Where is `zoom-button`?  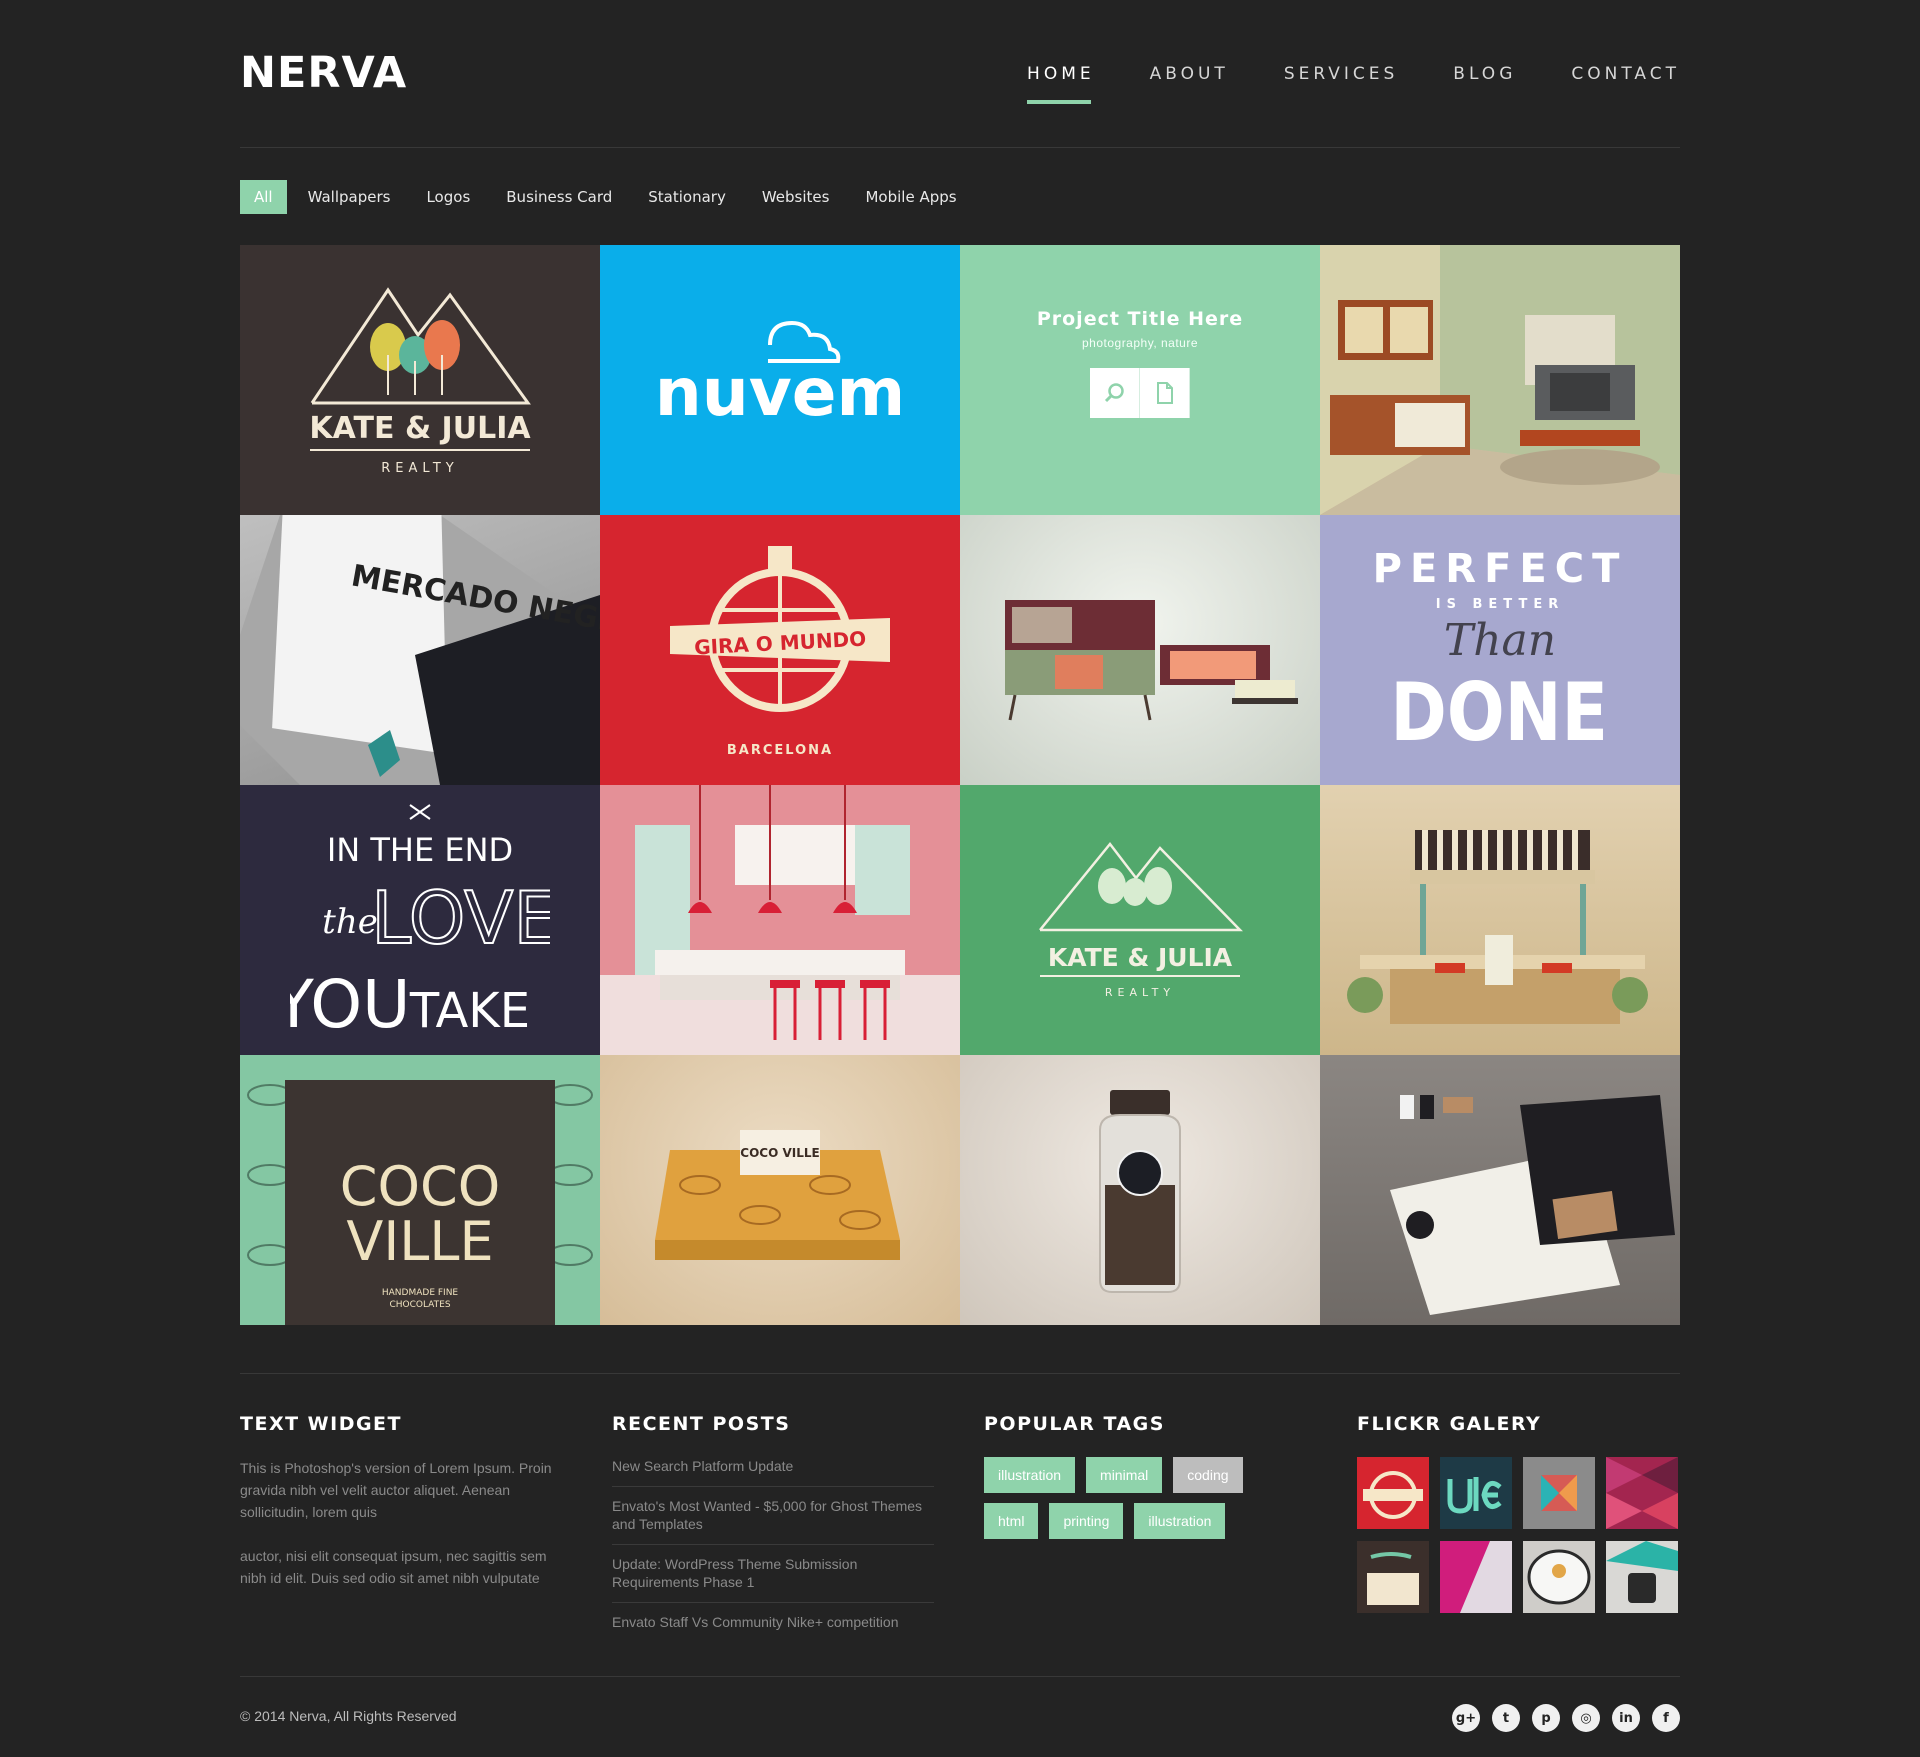 zoom-button is located at coordinates (1115, 393).